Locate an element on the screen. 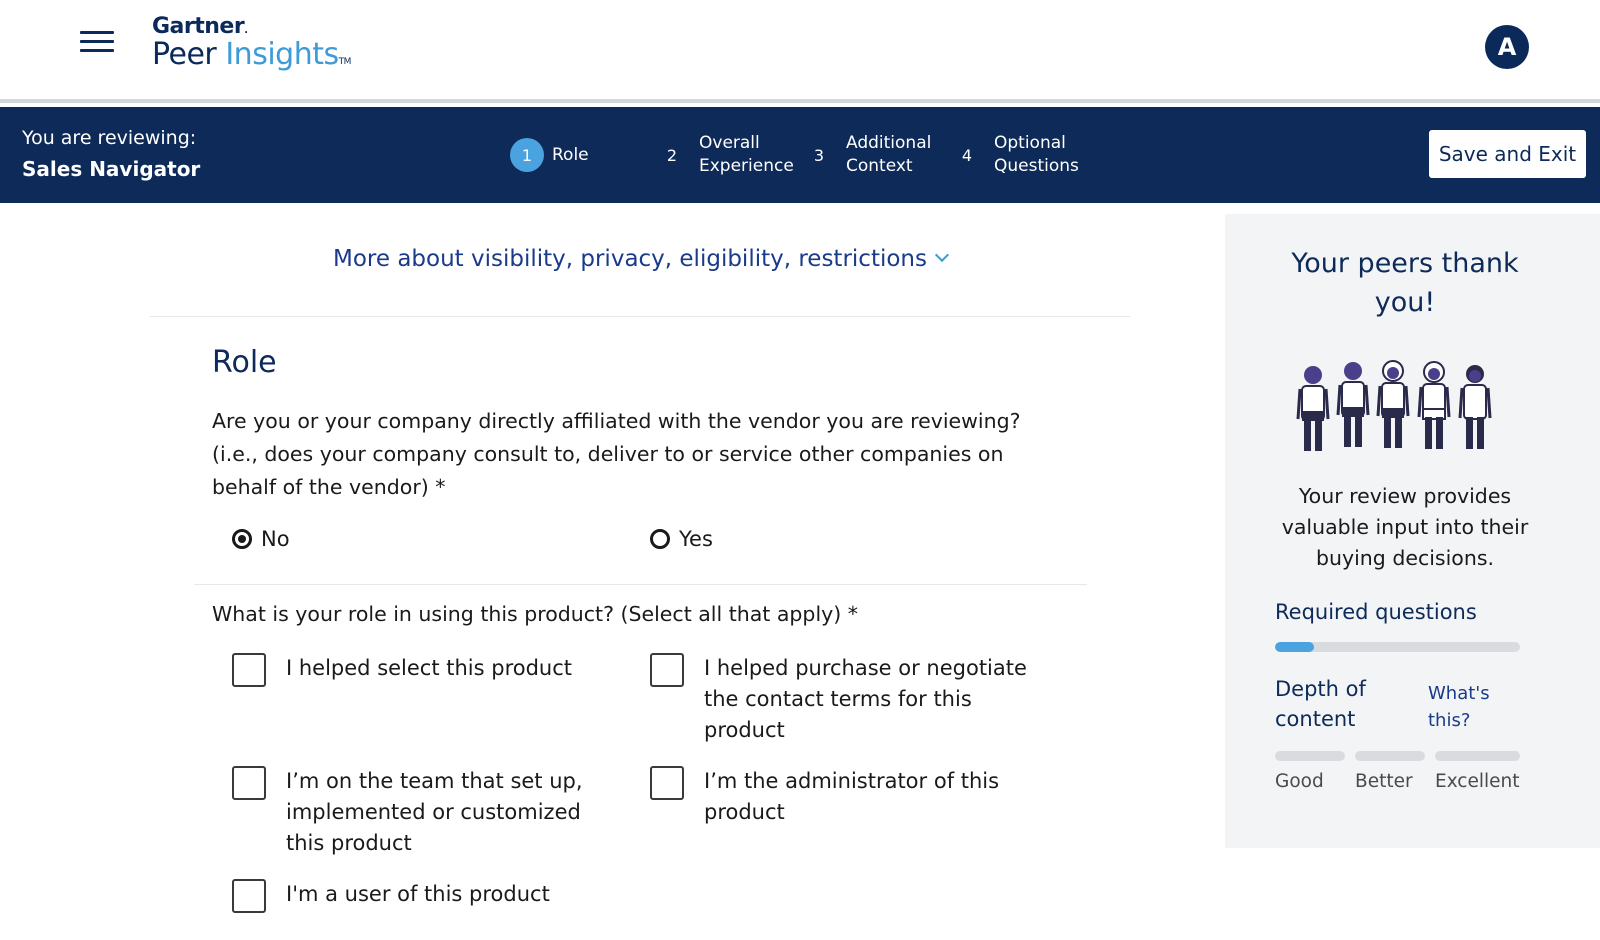  step-number: 2 is located at coordinates (672, 155).